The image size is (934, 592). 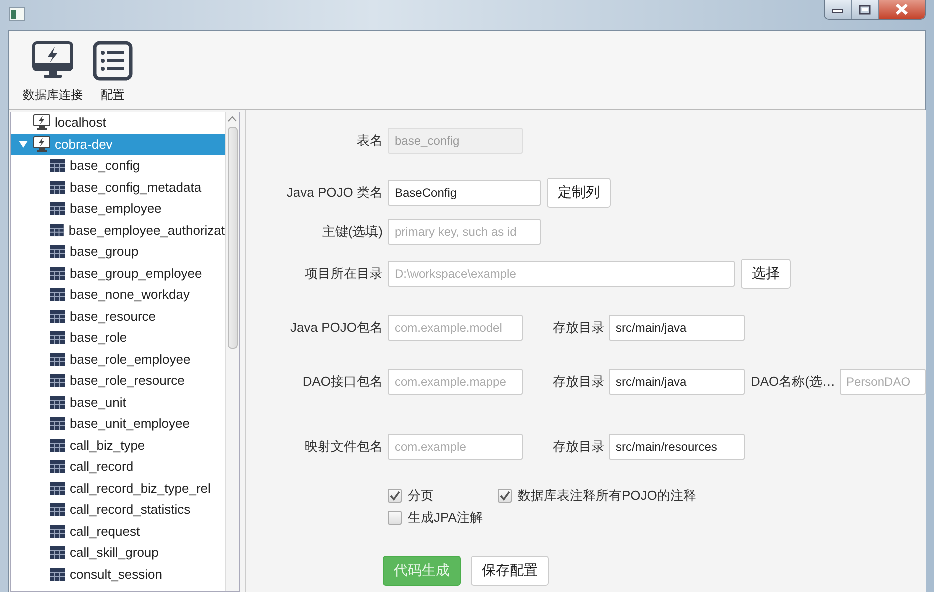 I want to click on table-item: consult_session, so click(x=118, y=574).